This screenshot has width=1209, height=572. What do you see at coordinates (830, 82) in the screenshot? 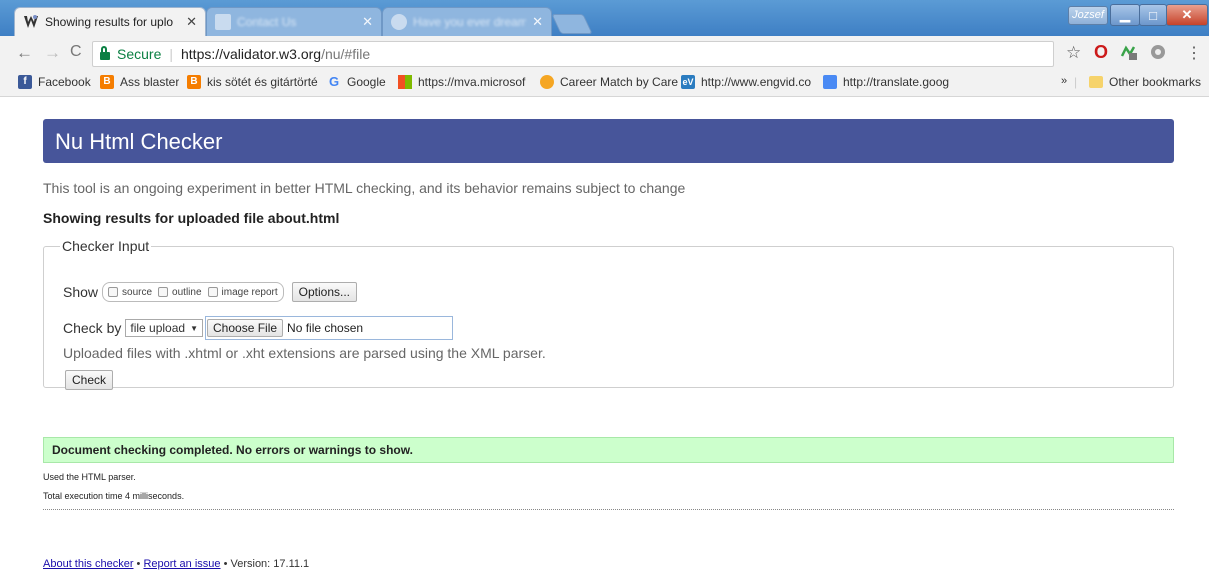
I see `google-translate-icon` at bounding box center [830, 82].